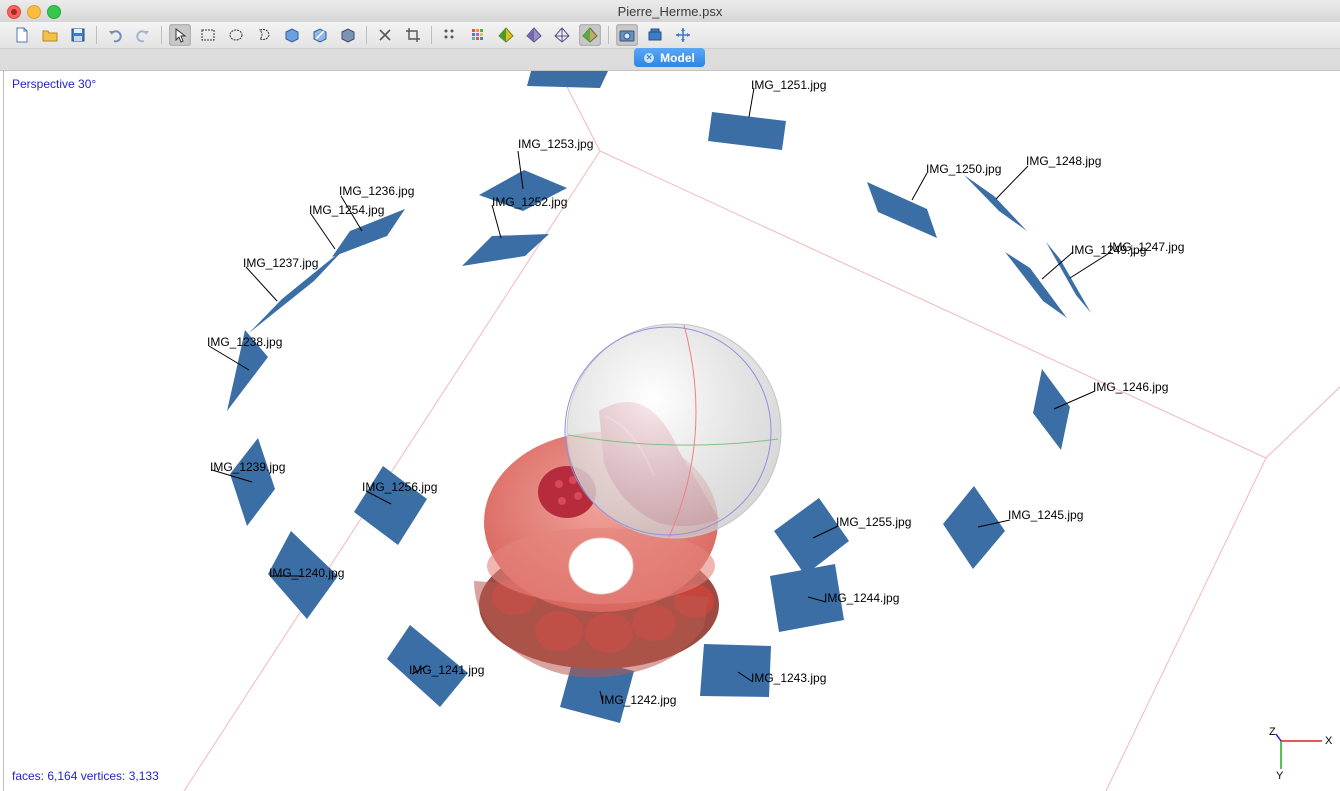 This screenshot has width=1340, height=791. What do you see at coordinates (450, 35) in the screenshot?
I see `point-cloud-icon` at bounding box center [450, 35].